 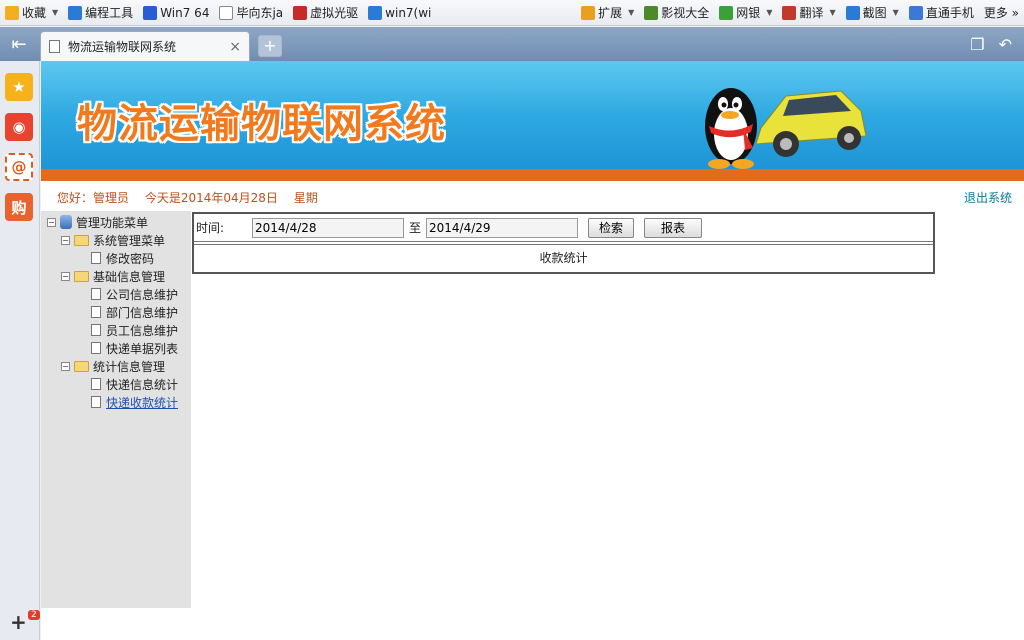 I want to click on search-button: 检索, so click(x=611, y=227).